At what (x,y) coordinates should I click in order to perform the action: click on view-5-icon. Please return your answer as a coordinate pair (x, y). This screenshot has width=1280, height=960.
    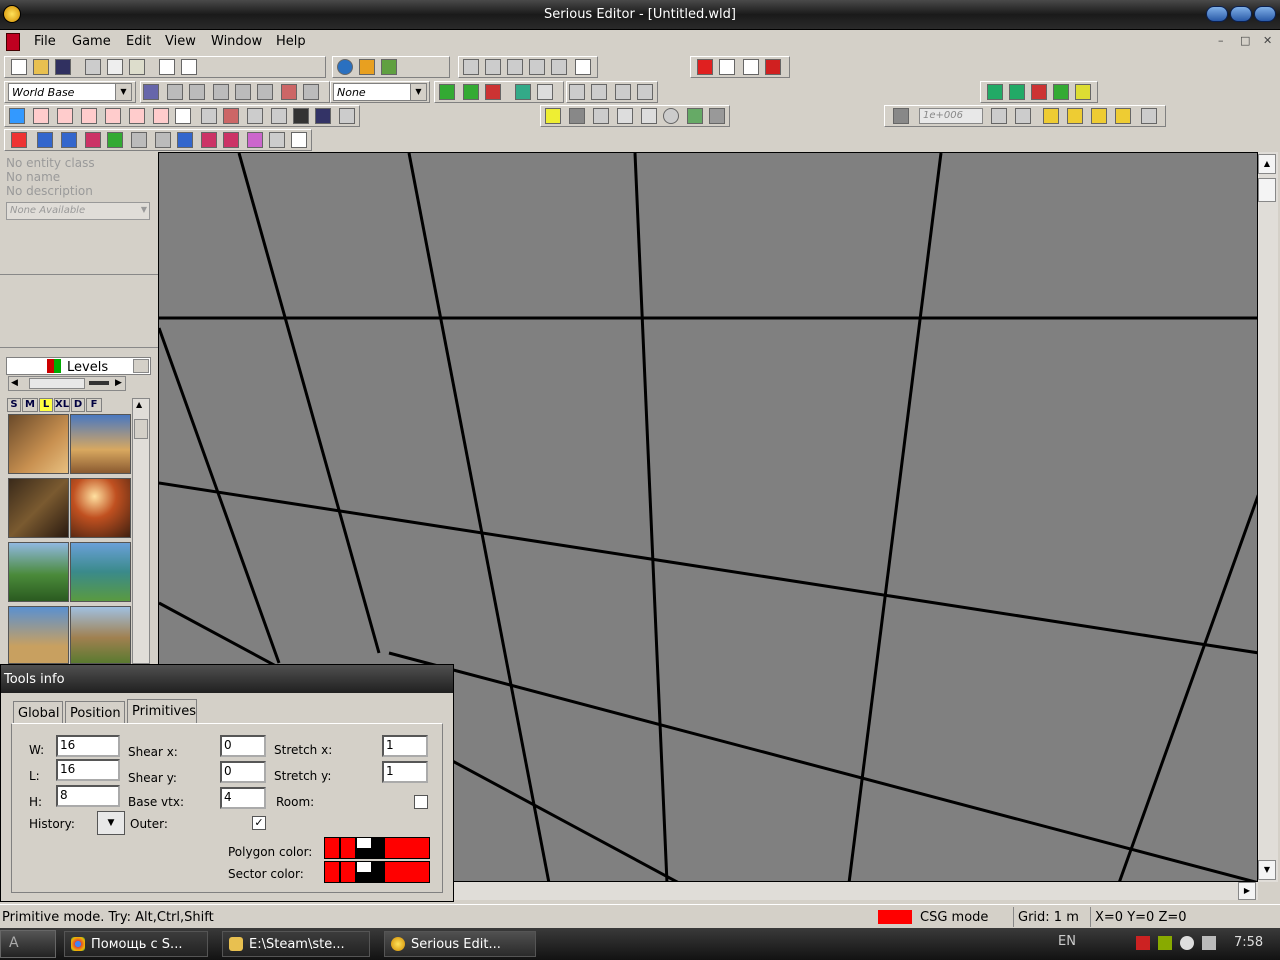
    Looking at the image, I should click on (559, 67).